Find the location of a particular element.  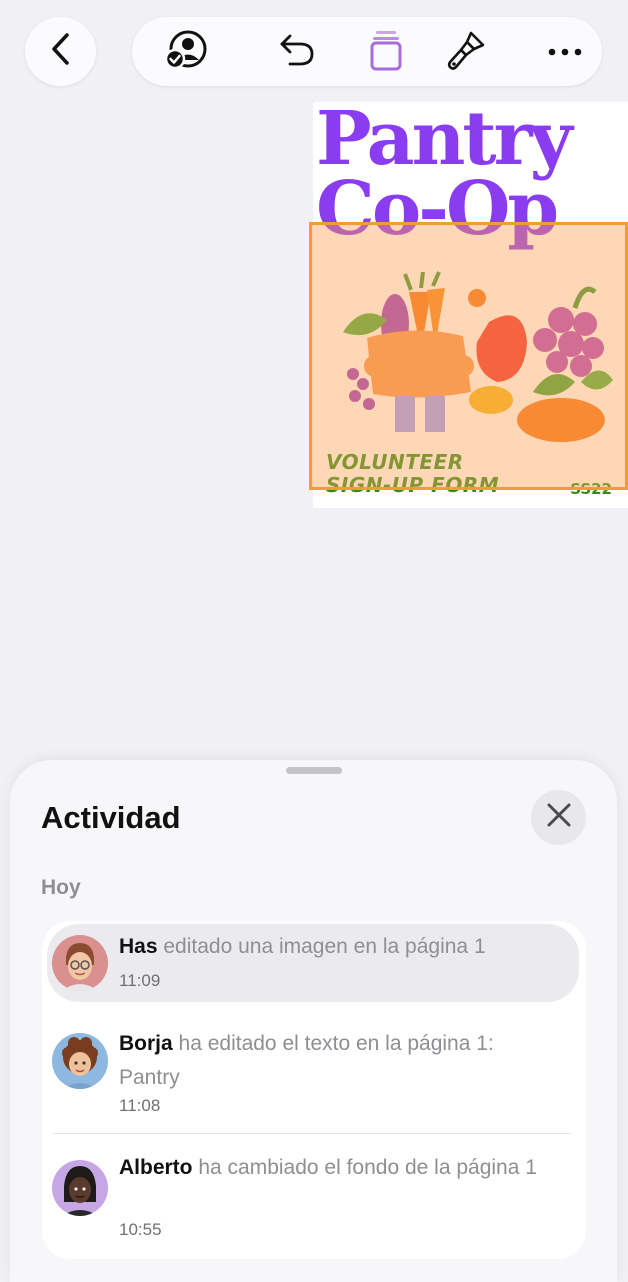

sheet-title: Actividad is located at coordinates (111, 817).